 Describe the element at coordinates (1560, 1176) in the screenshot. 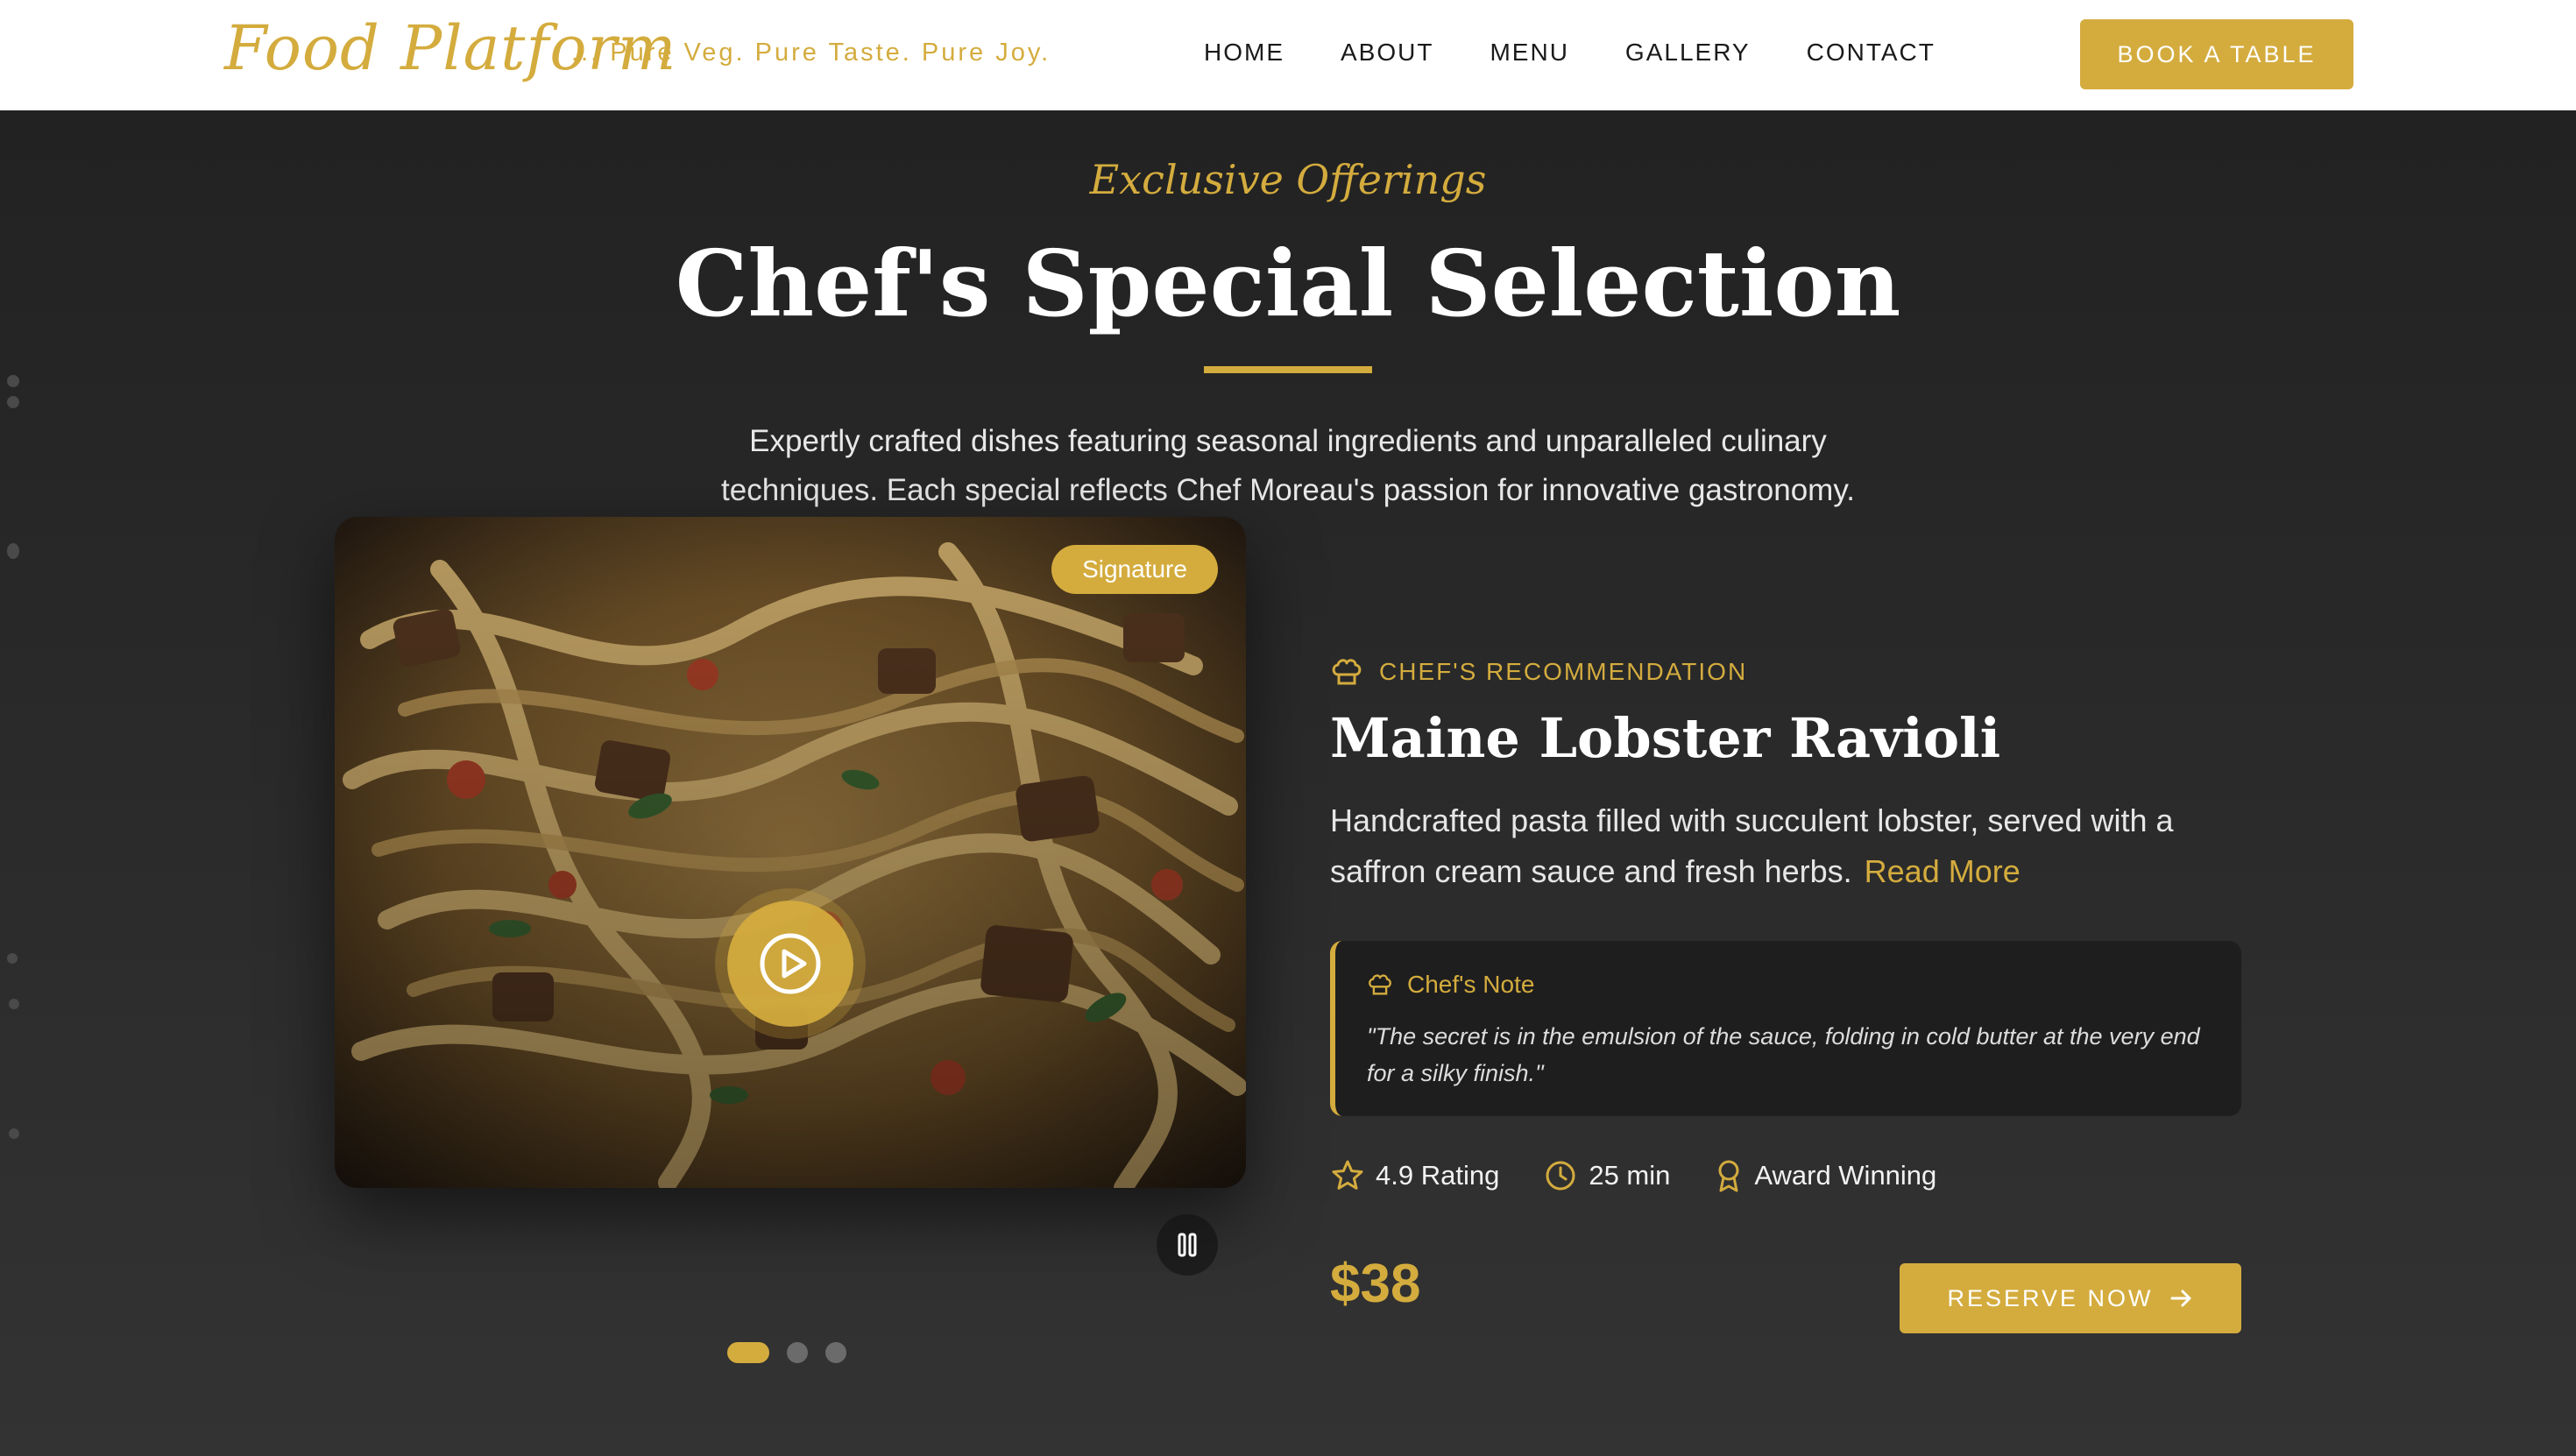

I see `clock-icon` at that location.